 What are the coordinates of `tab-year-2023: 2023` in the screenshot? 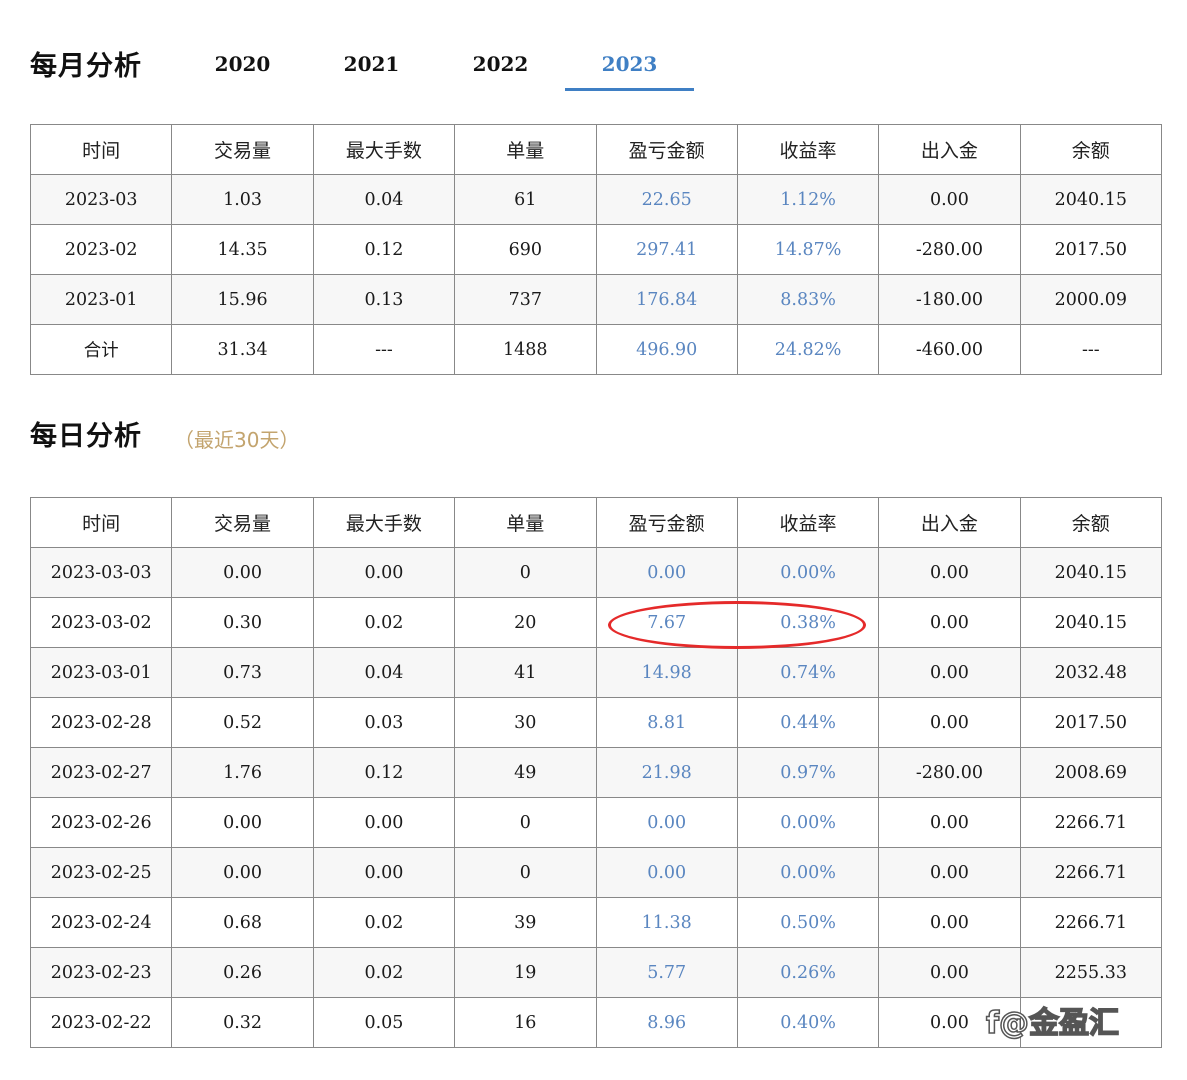 It's located at (629, 68).